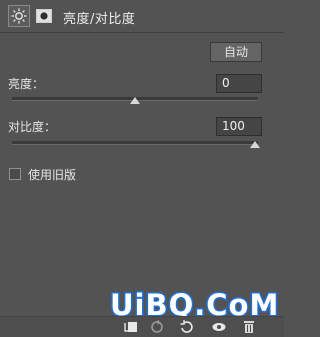  What do you see at coordinates (239, 83) in the screenshot?
I see `brightness-input: 0` at bounding box center [239, 83].